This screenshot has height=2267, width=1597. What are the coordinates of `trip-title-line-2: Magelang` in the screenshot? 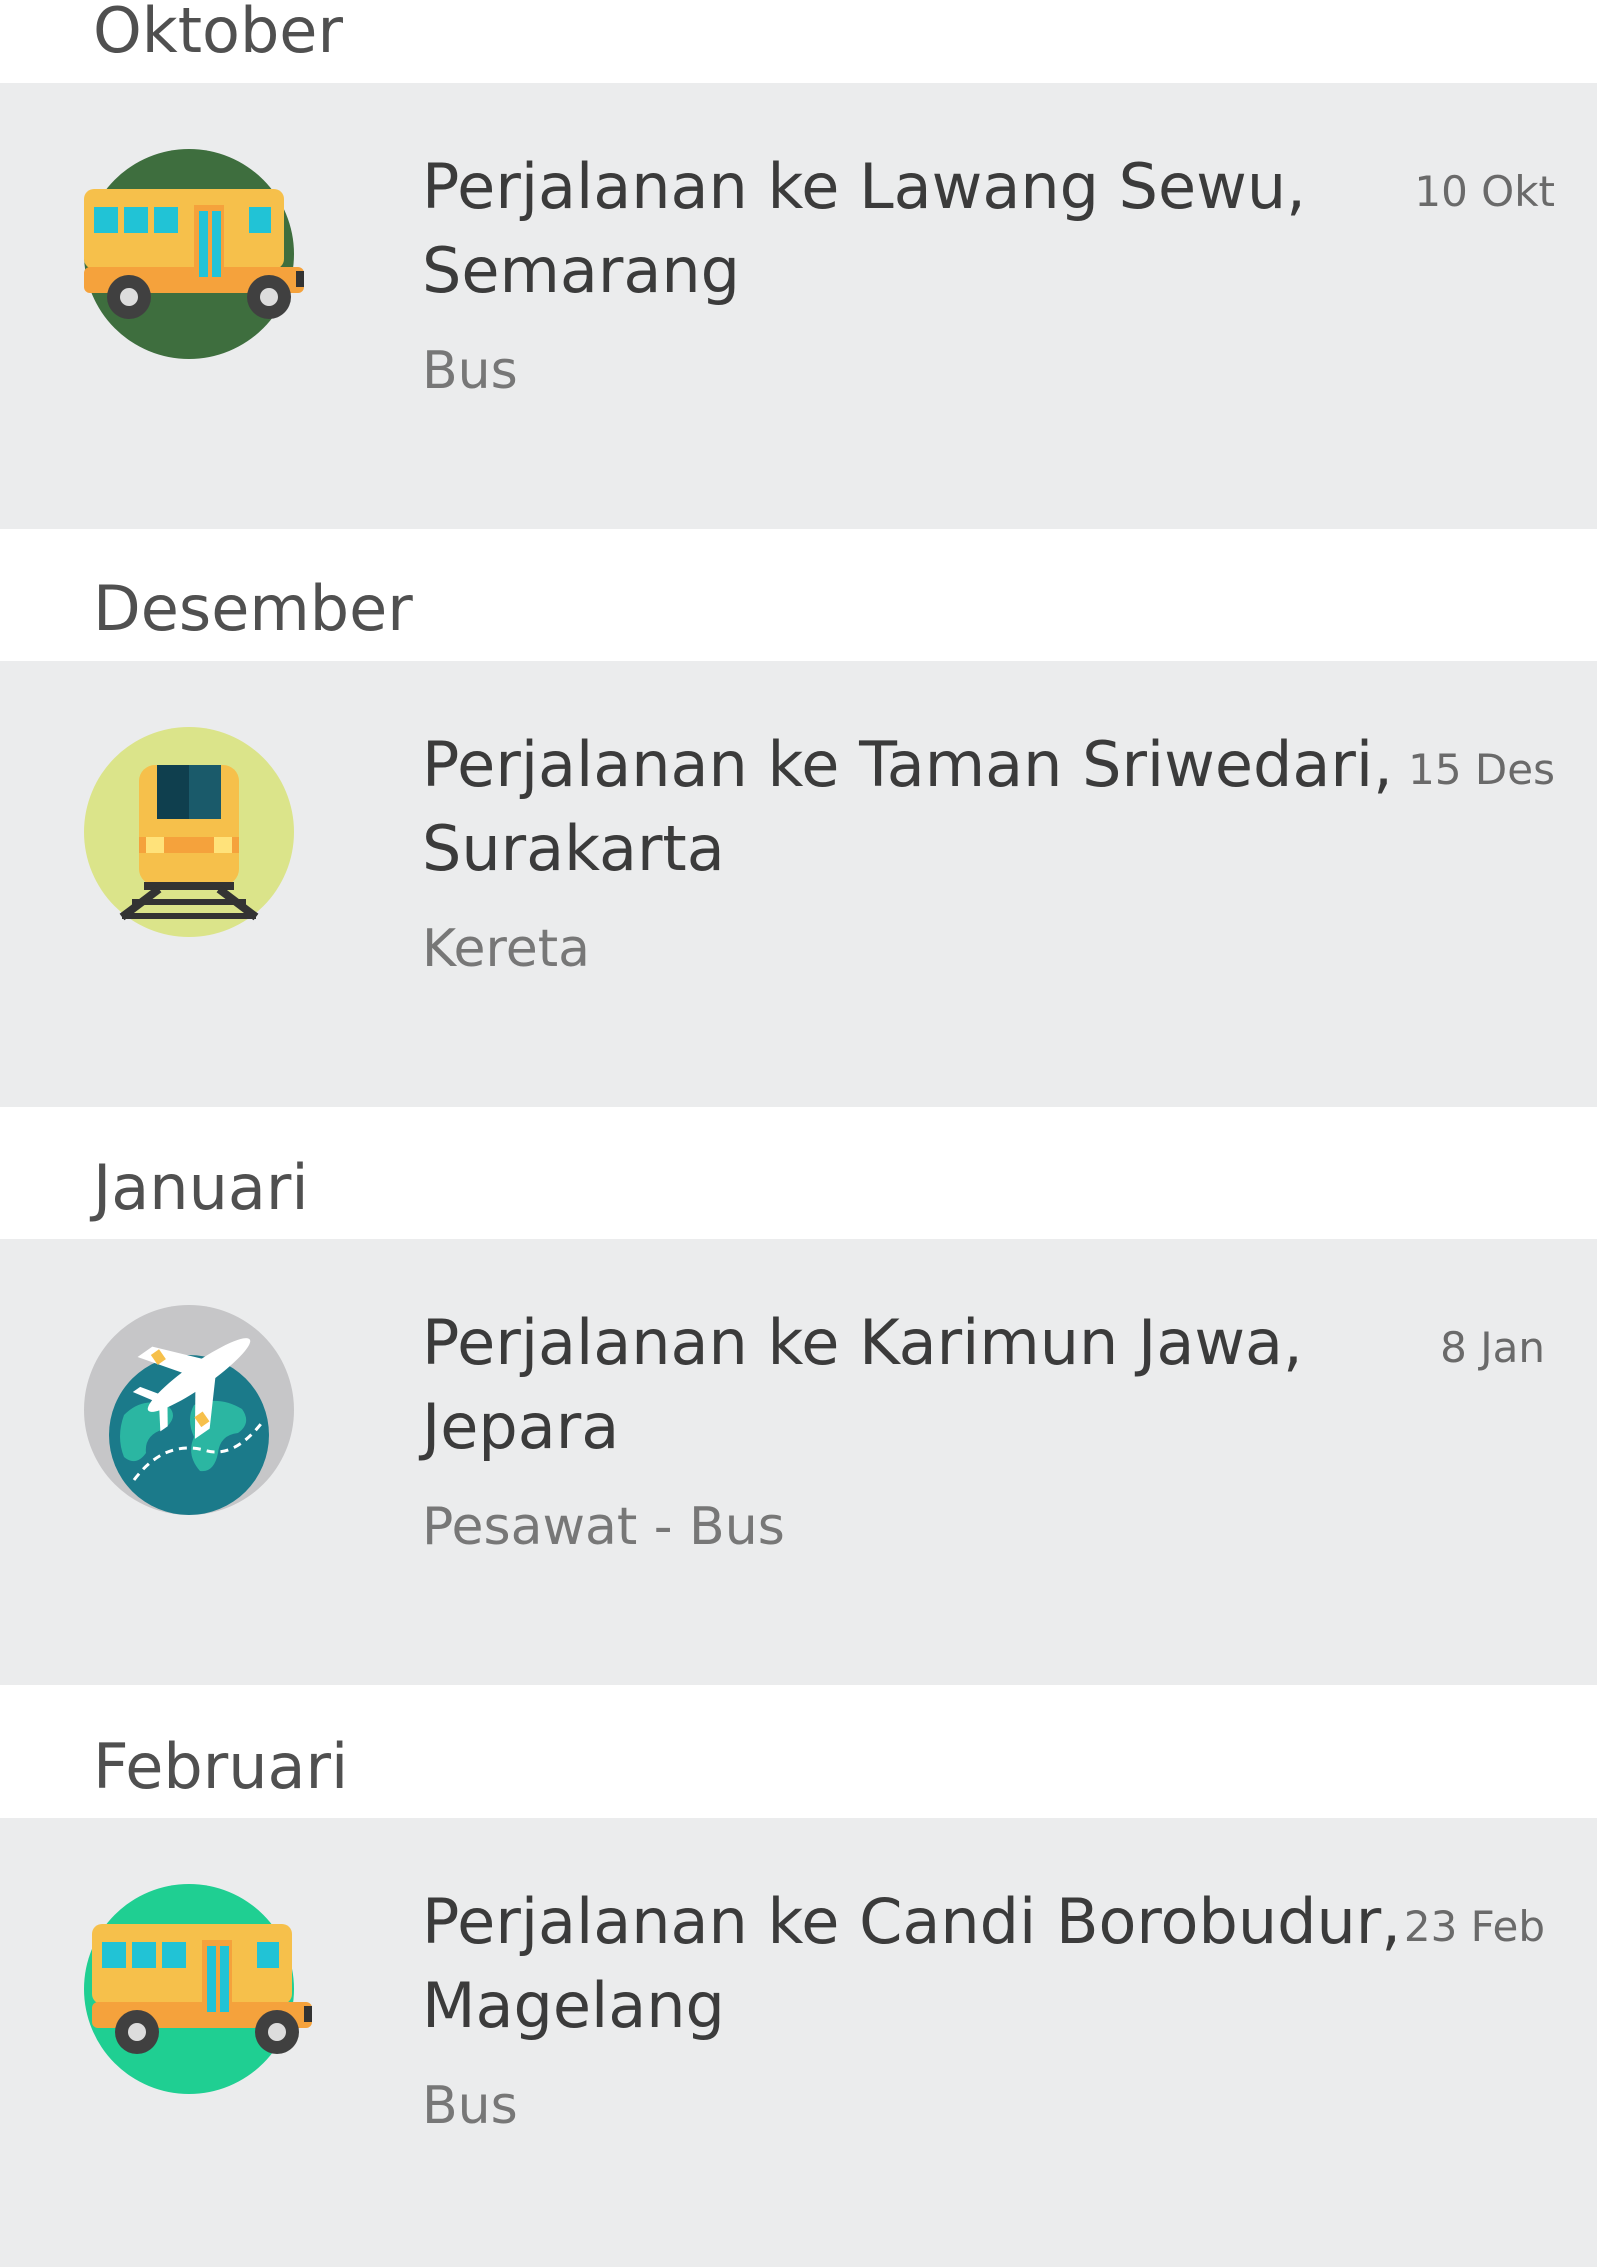 It's located at (573, 2005).